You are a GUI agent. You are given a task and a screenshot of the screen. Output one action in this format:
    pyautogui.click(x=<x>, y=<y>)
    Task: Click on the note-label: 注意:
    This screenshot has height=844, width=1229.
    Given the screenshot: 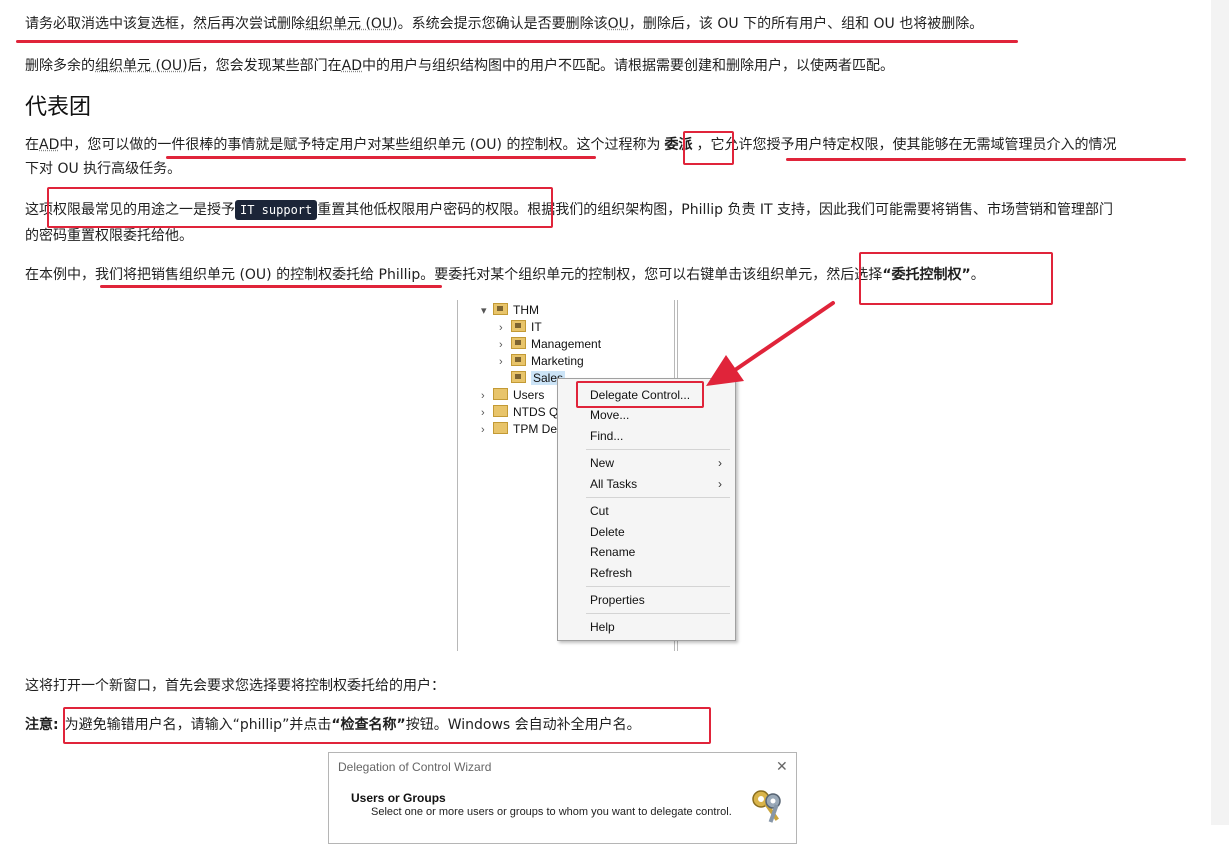 What is the action you would take?
    pyautogui.click(x=42, y=725)
    